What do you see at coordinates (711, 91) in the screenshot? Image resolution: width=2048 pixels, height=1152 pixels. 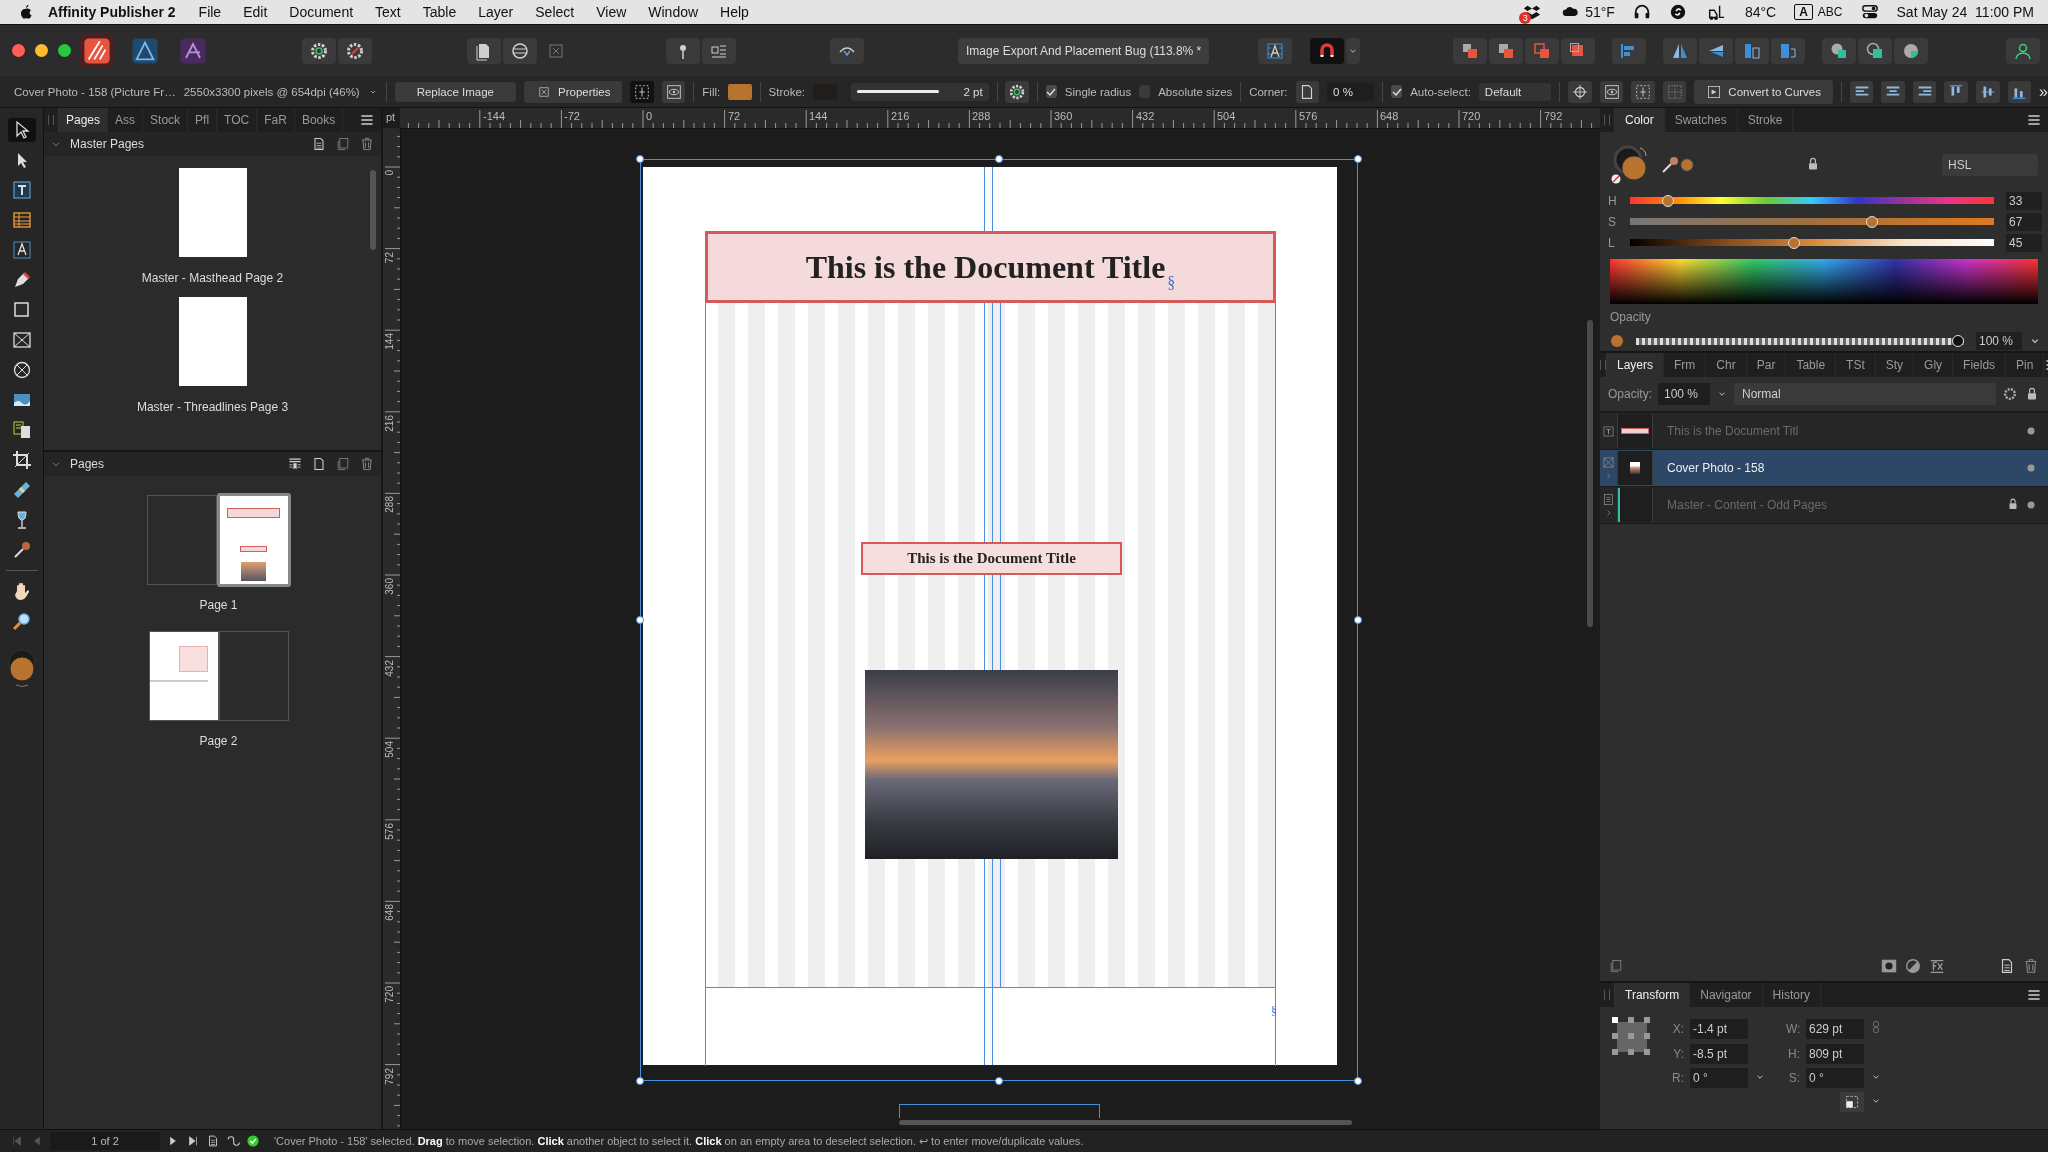 I see `fill-label: Fill:` at bounding box center [711, 91].